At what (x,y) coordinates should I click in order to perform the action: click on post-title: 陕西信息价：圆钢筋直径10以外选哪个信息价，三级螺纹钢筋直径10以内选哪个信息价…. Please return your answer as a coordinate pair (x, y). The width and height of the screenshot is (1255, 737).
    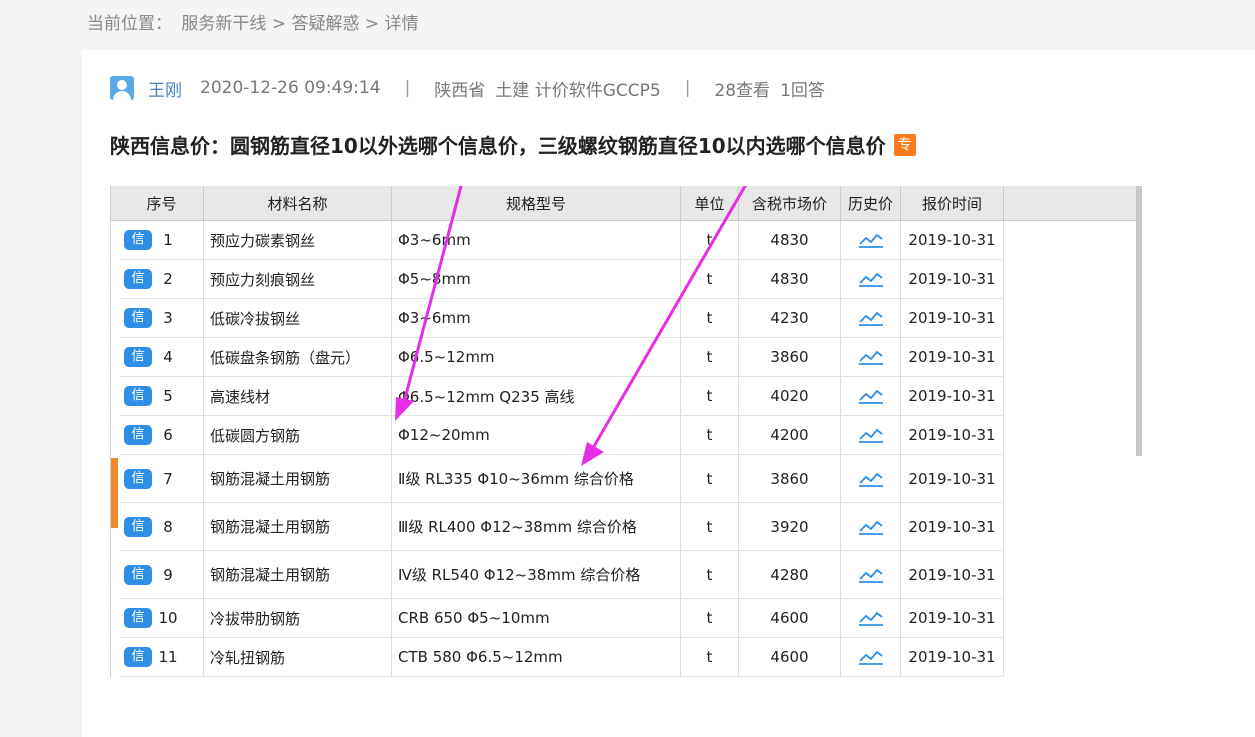
    Looking at the image, I should click on (513, 144).